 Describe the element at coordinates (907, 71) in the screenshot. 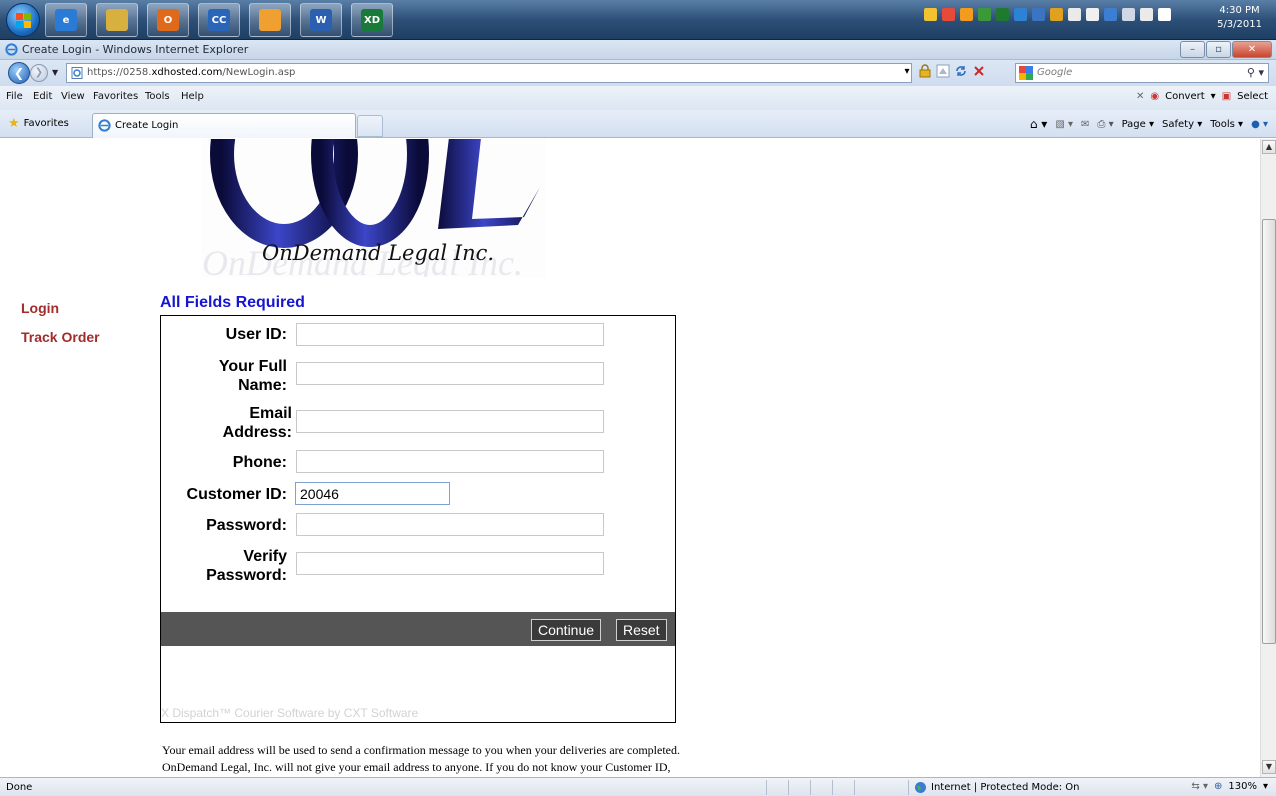

I see `dropdown-arrow-icon: ▾` at that location.